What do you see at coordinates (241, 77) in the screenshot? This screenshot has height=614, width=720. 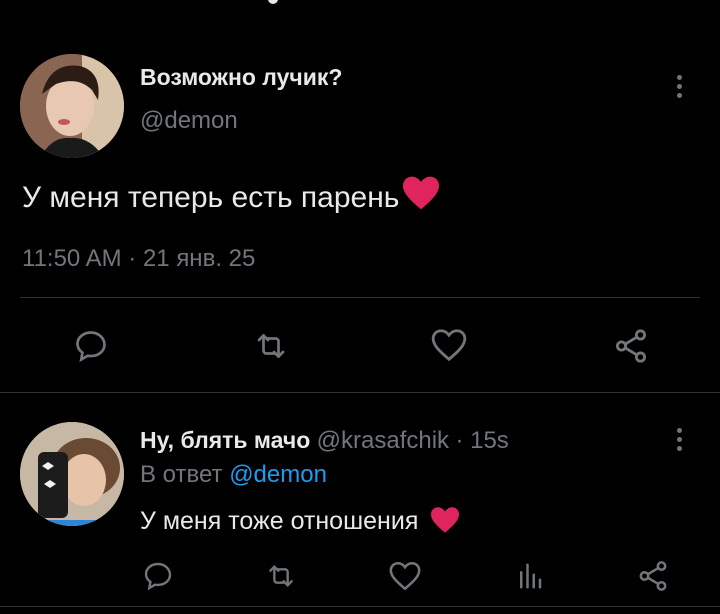 I see `display-name: Возможно лучик?` at bounding box center [241, 77].